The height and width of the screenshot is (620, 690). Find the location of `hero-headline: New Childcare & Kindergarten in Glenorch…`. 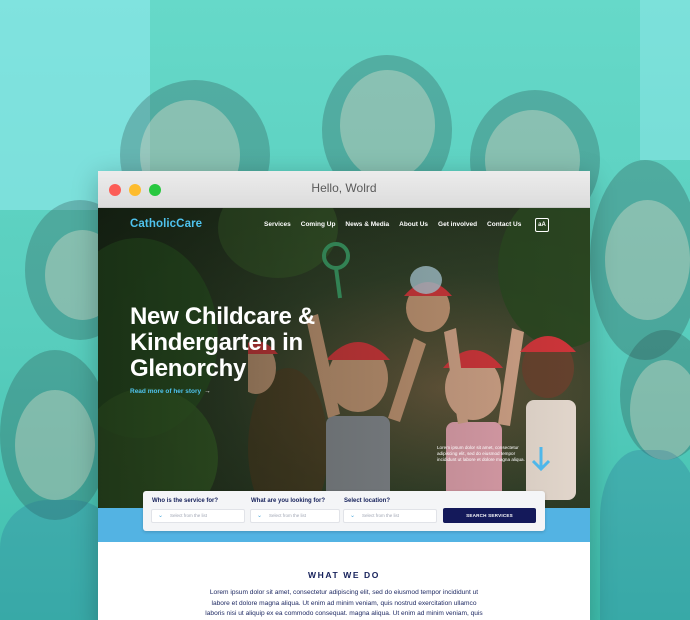

hero-headline: New Childcare & Kindergarten in Glenorch… is located at coordinates (222, 342).